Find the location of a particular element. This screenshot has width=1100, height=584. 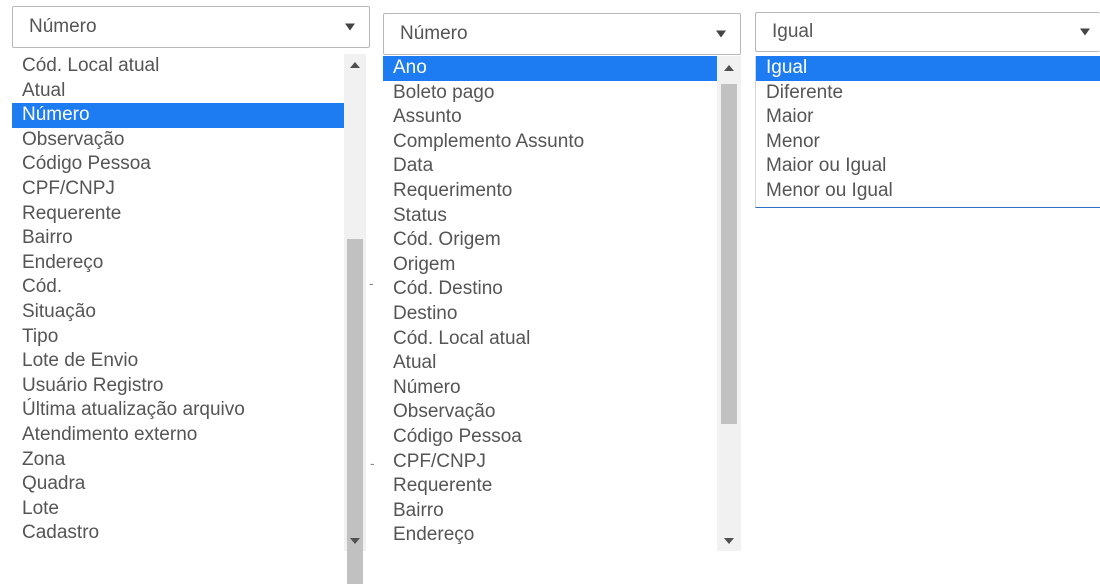

operator-option: Maior ou Igual is located at coordinates (928, 166).